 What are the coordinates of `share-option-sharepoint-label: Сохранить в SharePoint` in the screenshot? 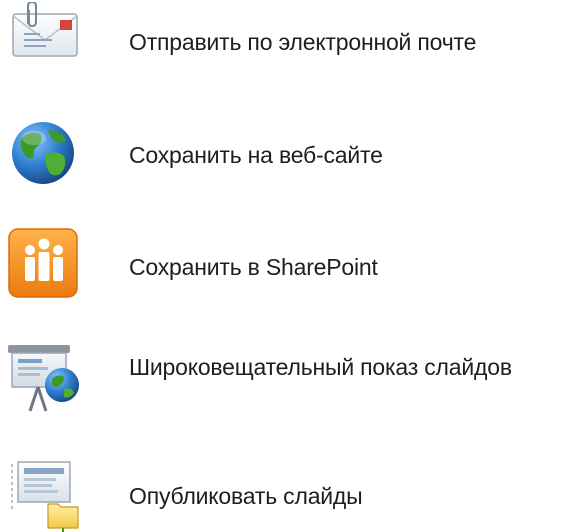 It's located at (253, 267).